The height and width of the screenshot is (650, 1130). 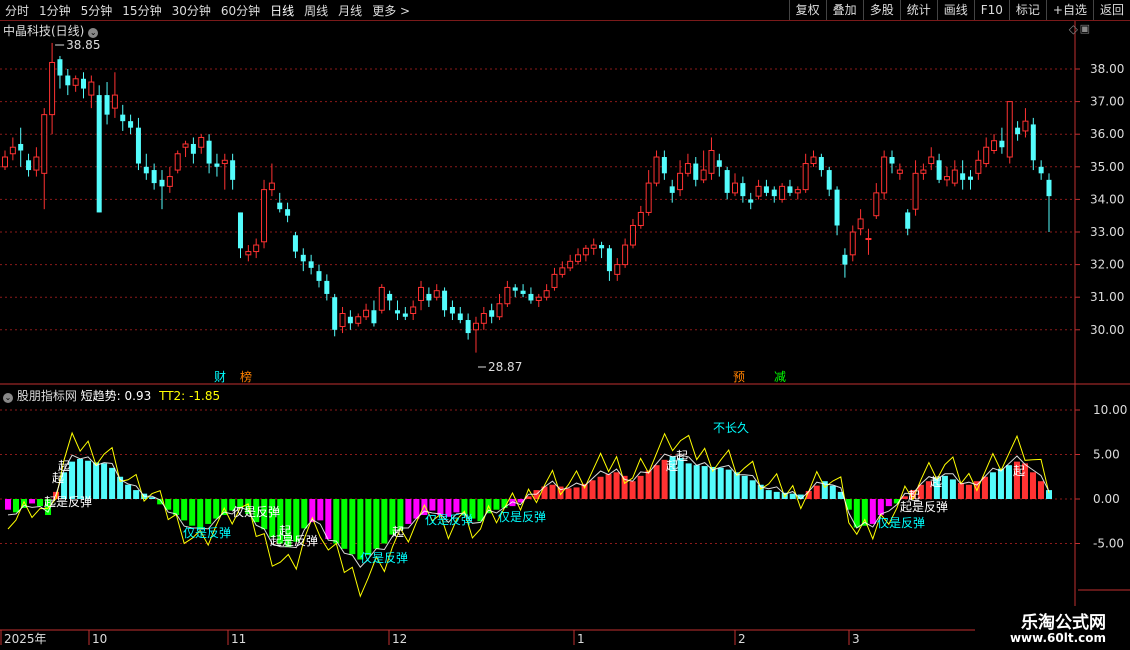 I want to click on date-axis-label: 2025年, so click(x=25, y=639).